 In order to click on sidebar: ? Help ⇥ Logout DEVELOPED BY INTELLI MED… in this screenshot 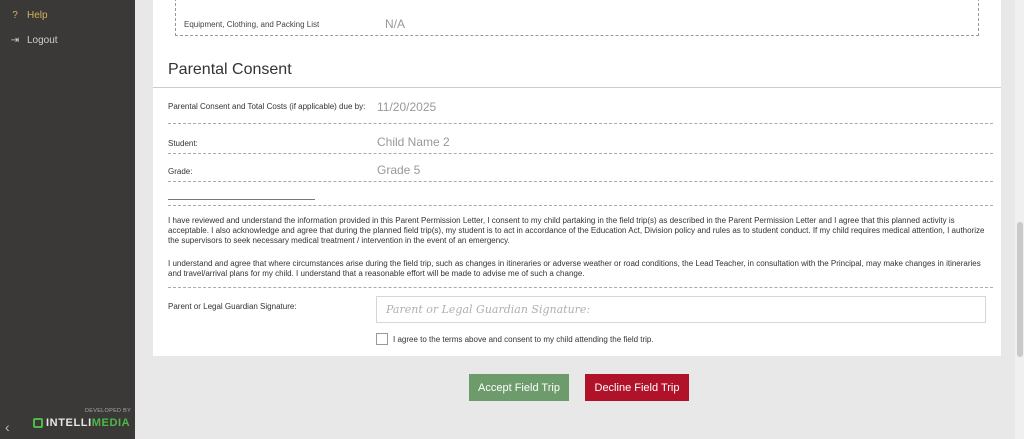, I will do `click(67, 219)`.